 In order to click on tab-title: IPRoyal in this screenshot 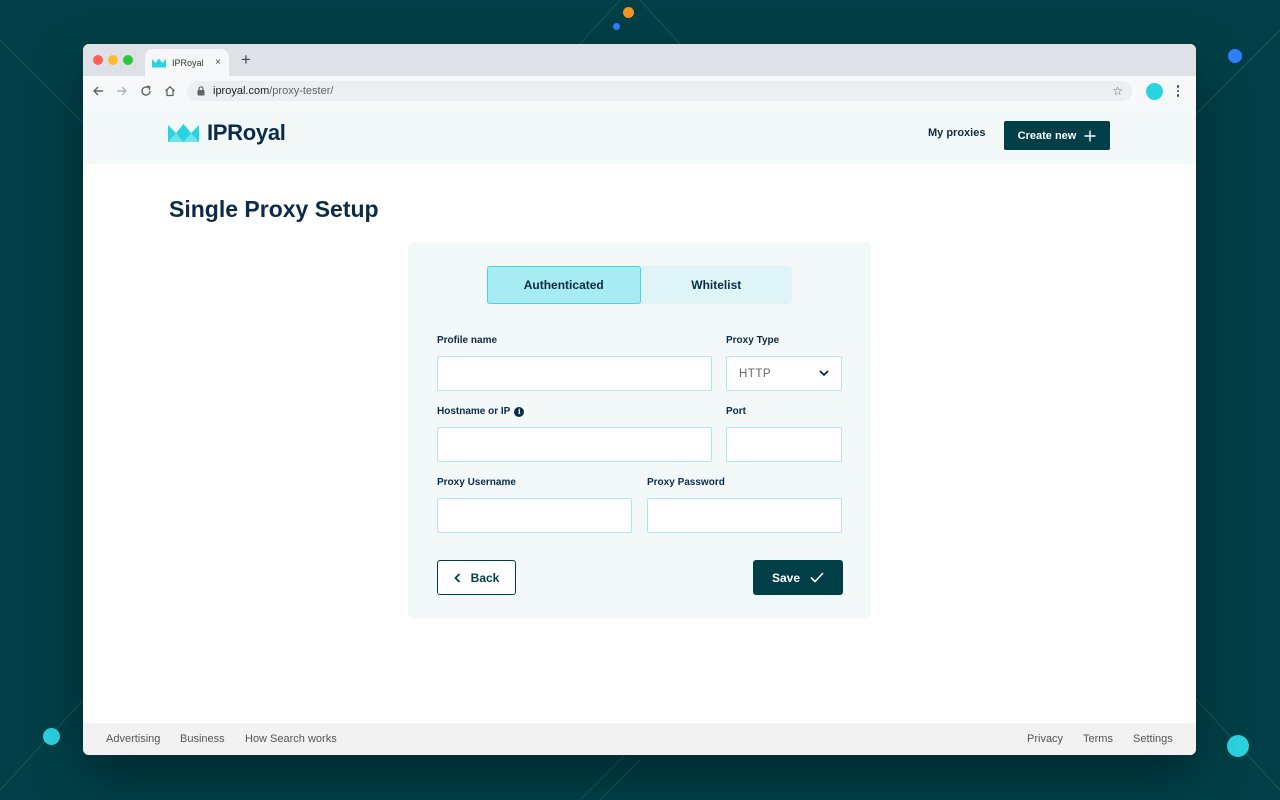, I will do `click(188, 62)`.